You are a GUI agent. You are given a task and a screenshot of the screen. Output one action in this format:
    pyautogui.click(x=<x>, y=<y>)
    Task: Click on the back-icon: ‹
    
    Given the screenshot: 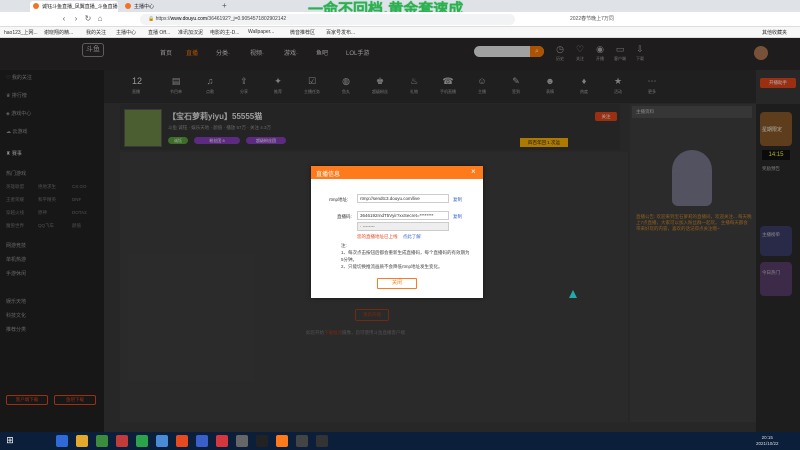 What is the action you would take?
    pyautogui.click(x=64, y=19)
    